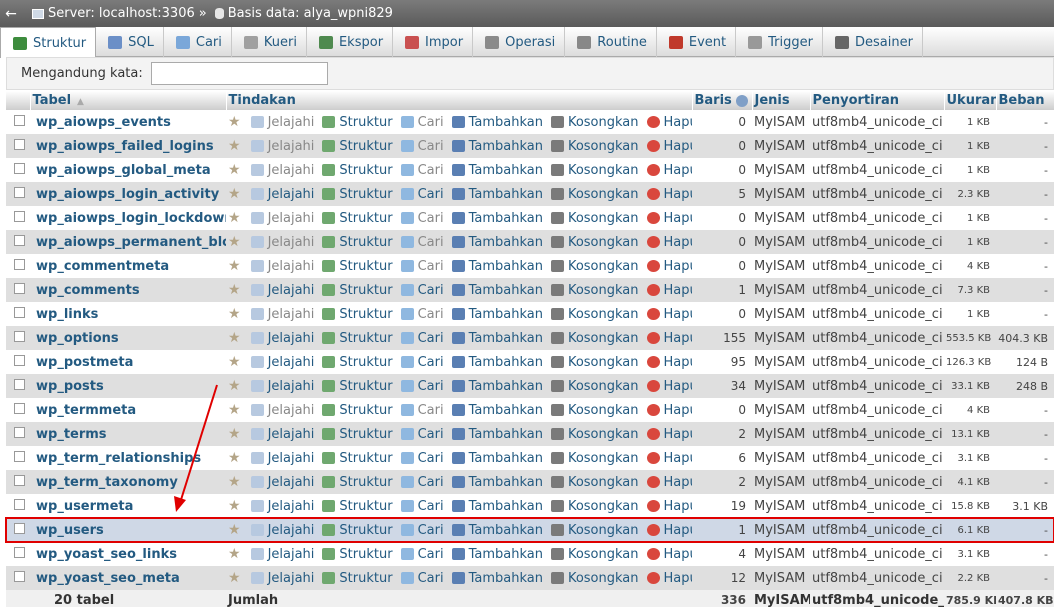 Image resolution: width=1054 pixels, height=607 pixels. What do you see at coordinates (970, 482) in the screenshot?
I see `table-size: 4.1 KB` at bounding box center [970, 482].